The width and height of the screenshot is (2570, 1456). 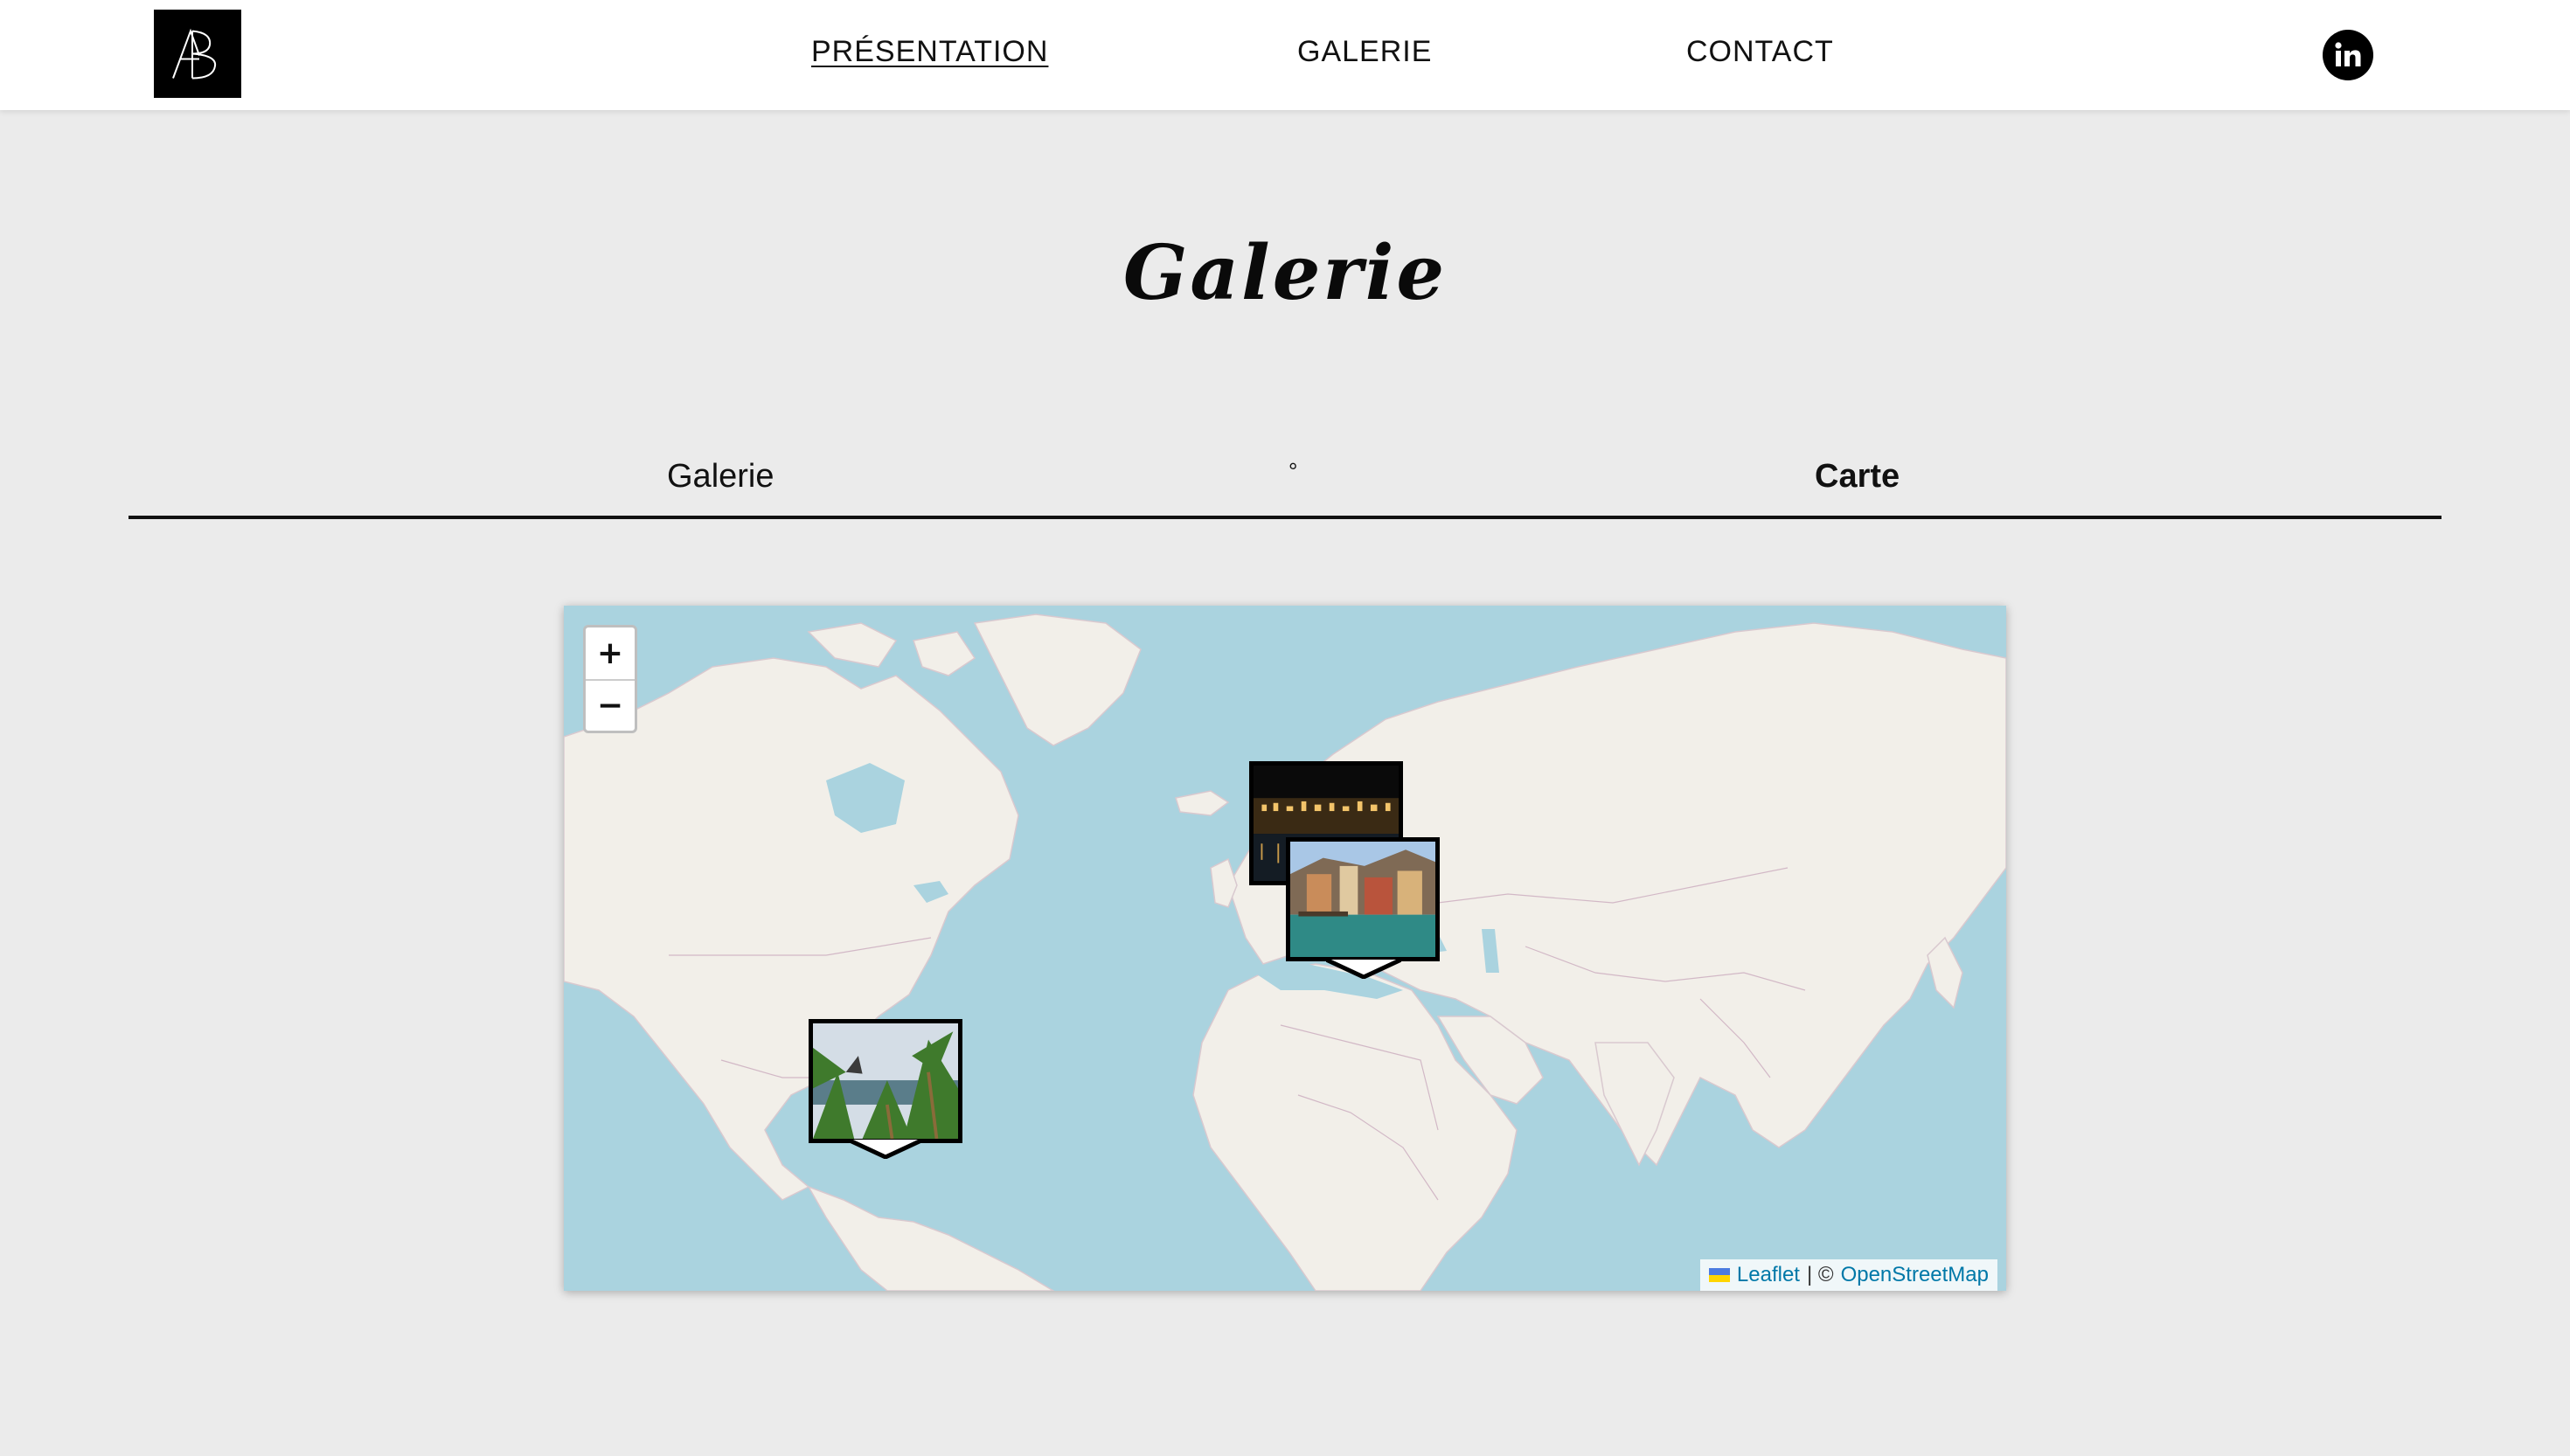 I want to click on site-logo, so click(x=197, y=54).